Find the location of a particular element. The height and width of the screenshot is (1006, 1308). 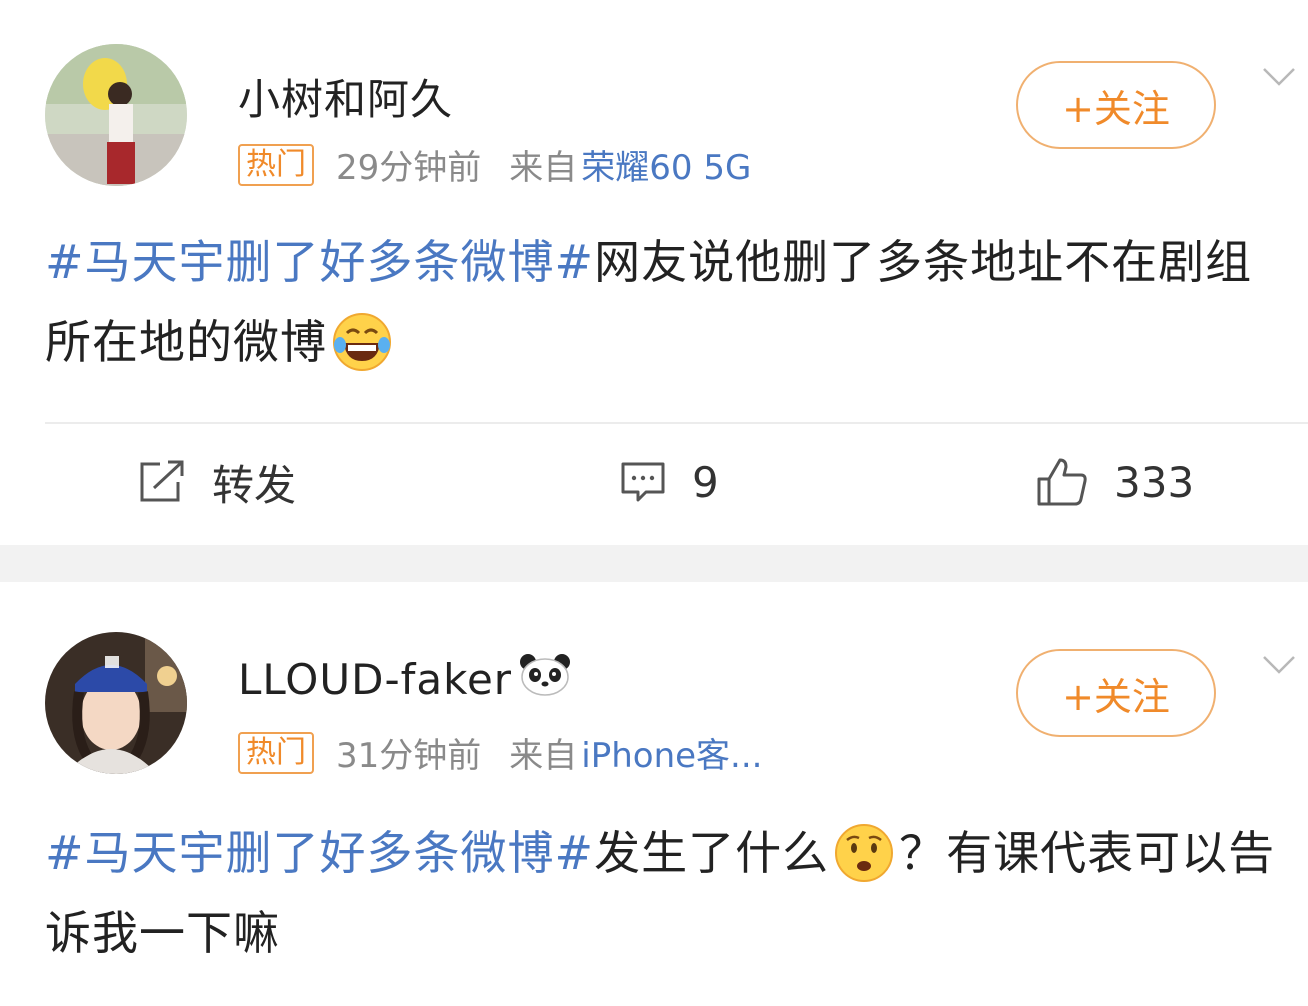

repost-label: 转发 is located at coordinates (254, 485).